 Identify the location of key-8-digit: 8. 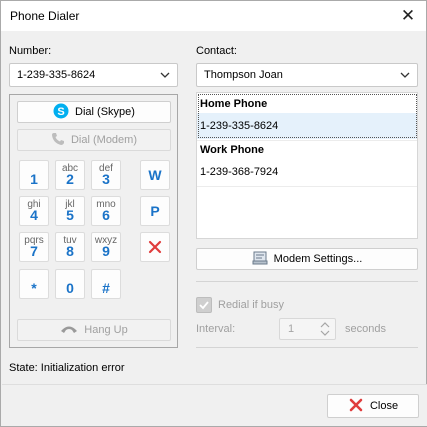
(70, 251).